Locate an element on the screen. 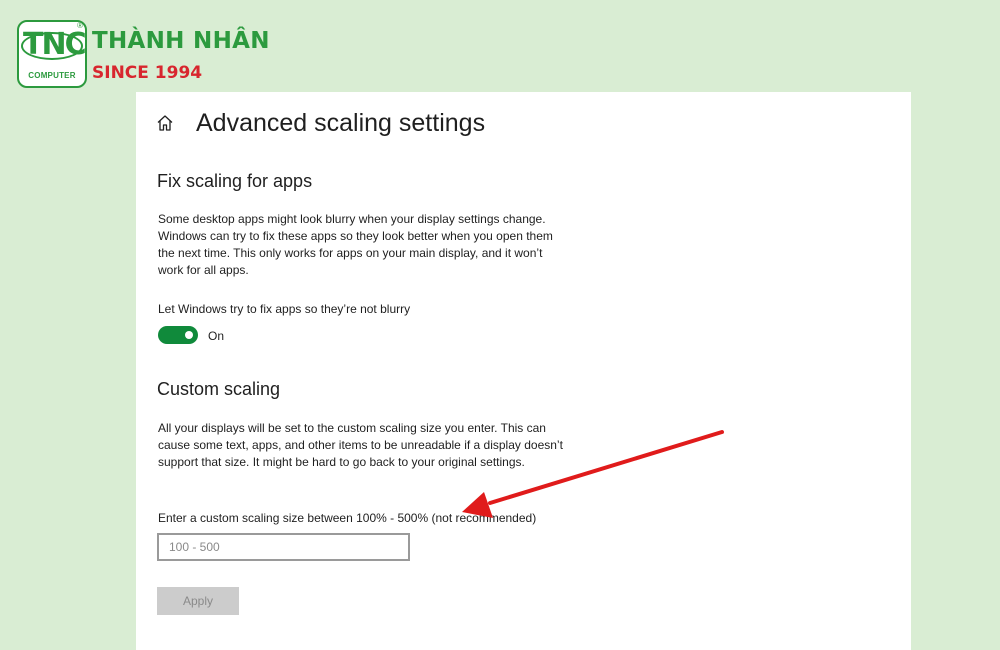 The image size is (1000, 650). fix-apps-toggle is located at coordinates (178, 335).